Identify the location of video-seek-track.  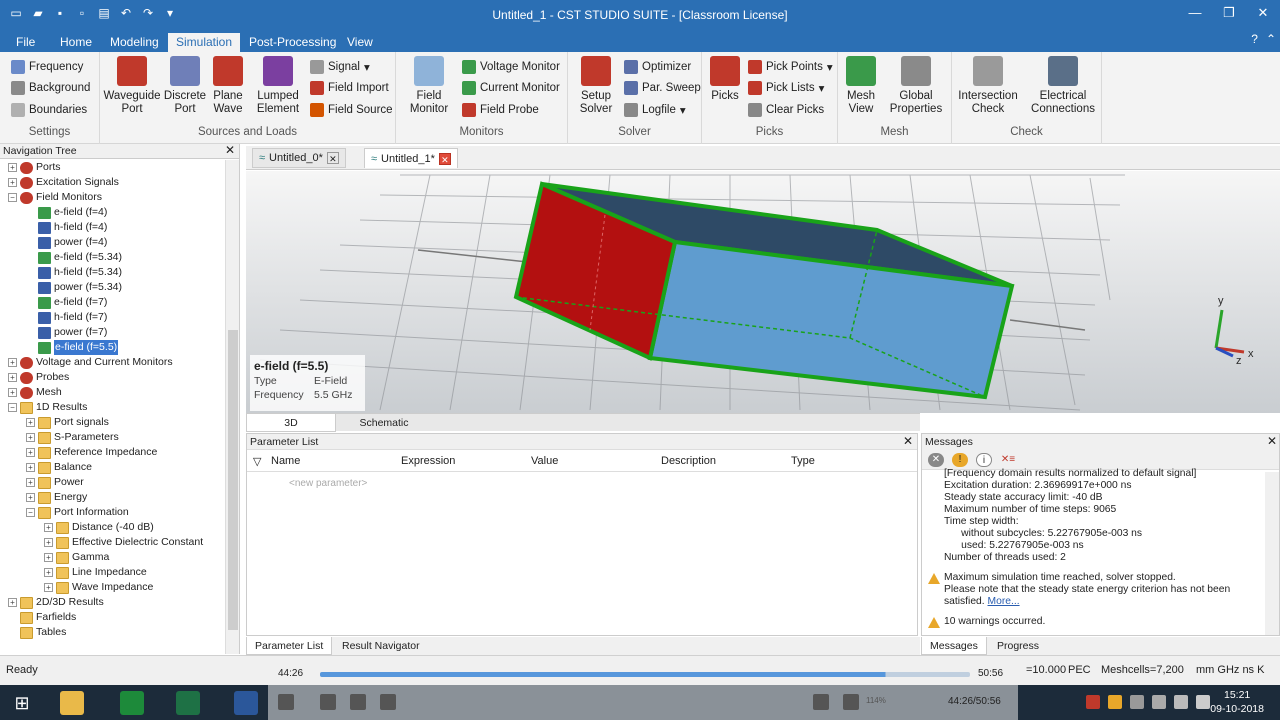
(645, 674).